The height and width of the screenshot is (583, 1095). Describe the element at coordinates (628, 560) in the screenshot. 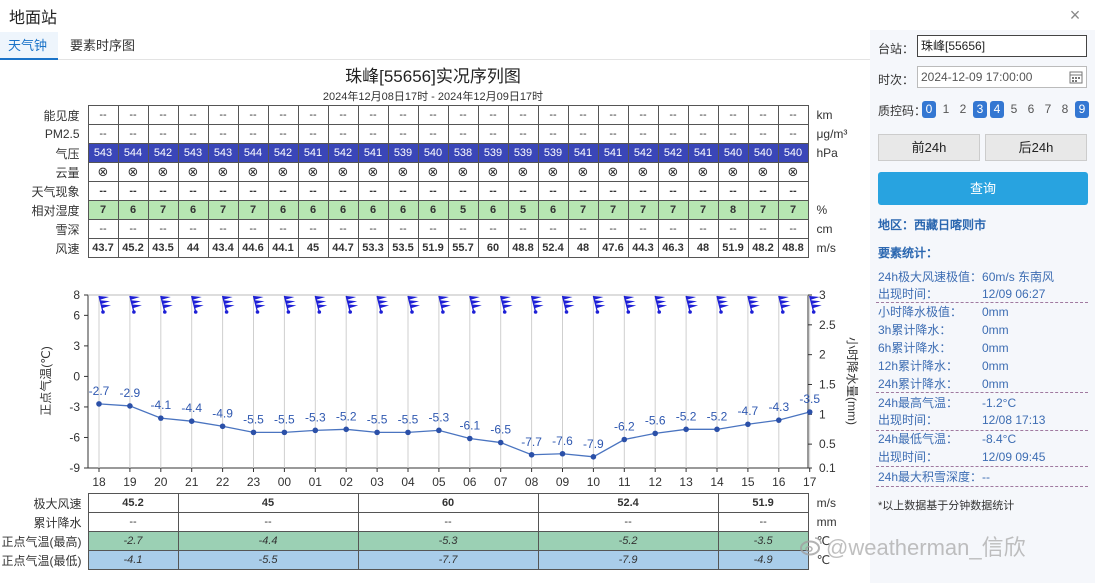

I see `table-cell: -7.9` at that location.